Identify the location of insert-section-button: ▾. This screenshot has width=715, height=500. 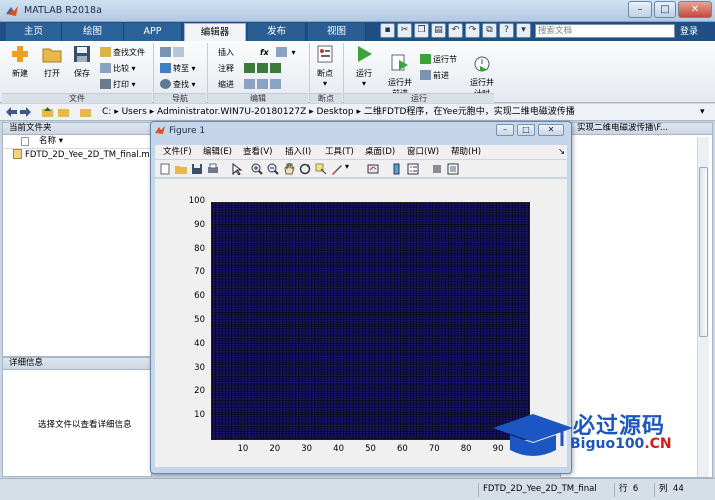
(286, 52).